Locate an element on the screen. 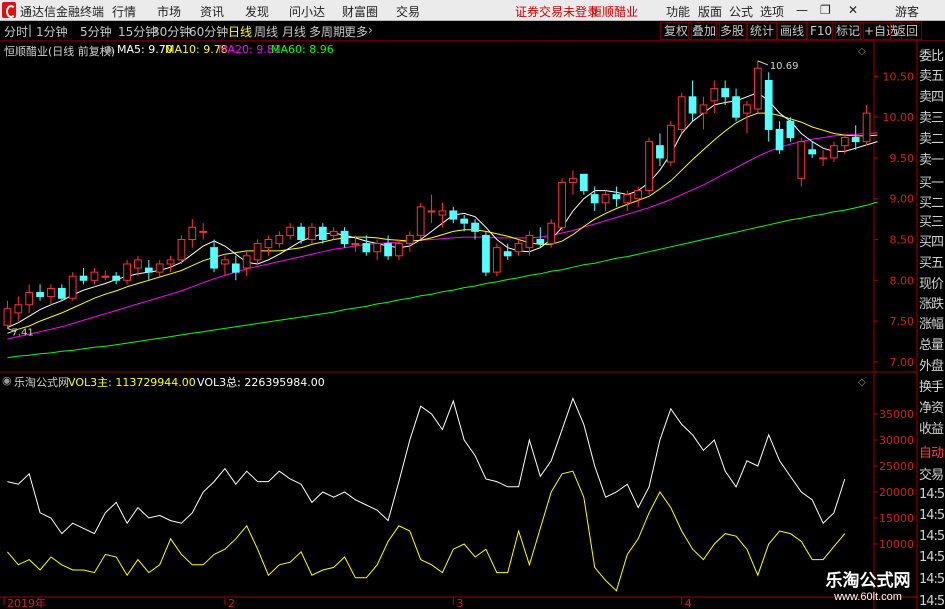 This screenshot has height=609, width=945. quote-row-8: 买三 is located at coordinates (931, 222).